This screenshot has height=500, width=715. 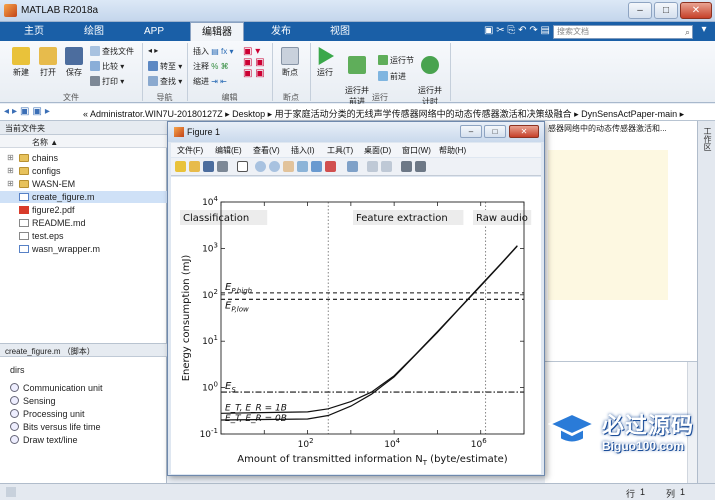 I want to click on run-button: 运行, so click(x=325, y=62).